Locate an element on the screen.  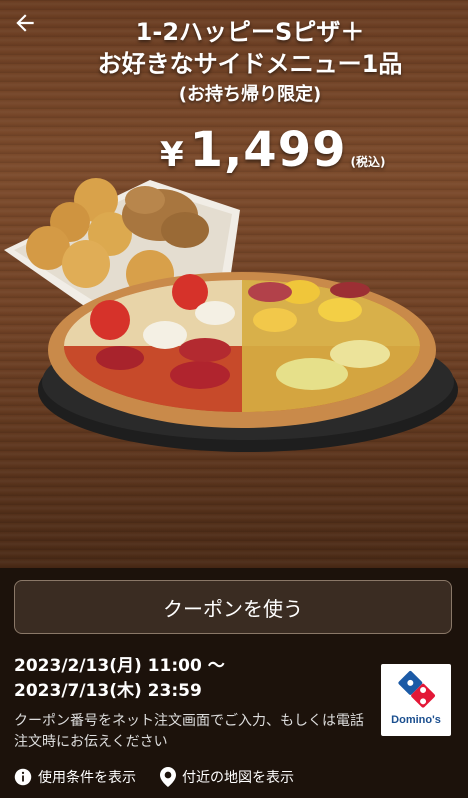
location-pin-icon is located at coordinates (168, 777).